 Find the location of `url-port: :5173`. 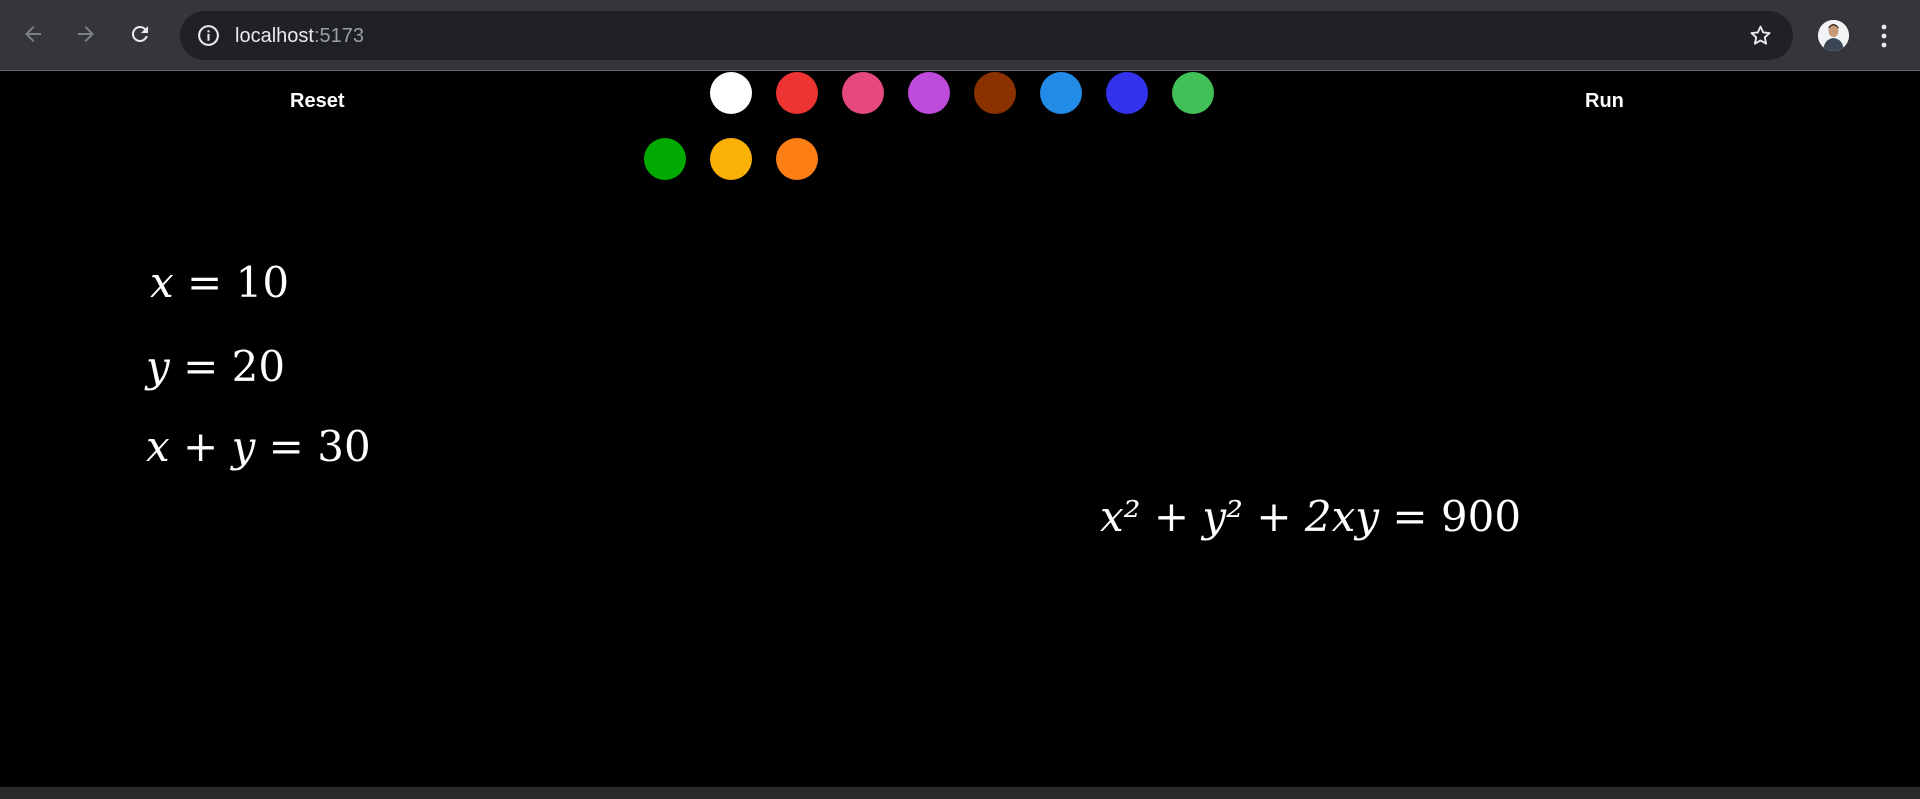

url-port: :5173 is located at coordinates (338, 36).